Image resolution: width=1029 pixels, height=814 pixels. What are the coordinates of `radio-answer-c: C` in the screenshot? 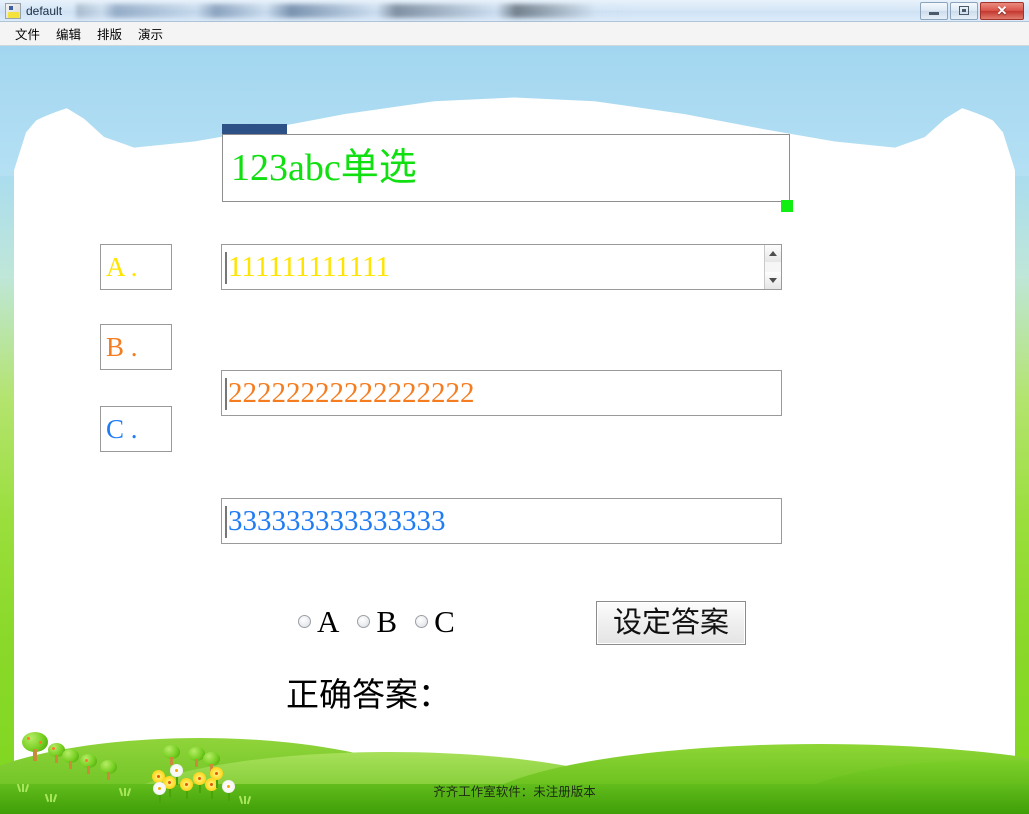 It's located at (435, 621).